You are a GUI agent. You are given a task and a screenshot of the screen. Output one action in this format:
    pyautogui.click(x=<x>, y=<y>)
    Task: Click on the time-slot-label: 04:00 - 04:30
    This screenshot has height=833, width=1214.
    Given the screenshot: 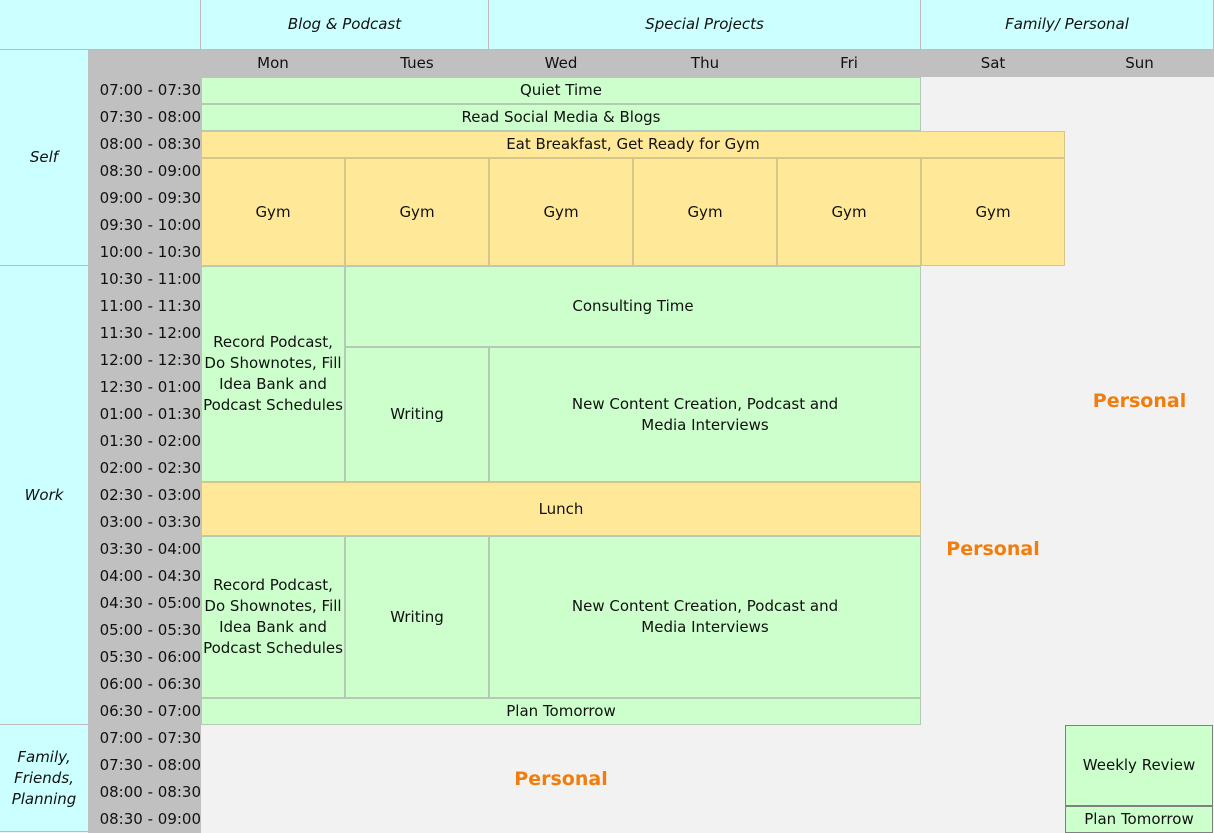 What is the action you would take?
    pyautogui.click(x=144, y=576)
    